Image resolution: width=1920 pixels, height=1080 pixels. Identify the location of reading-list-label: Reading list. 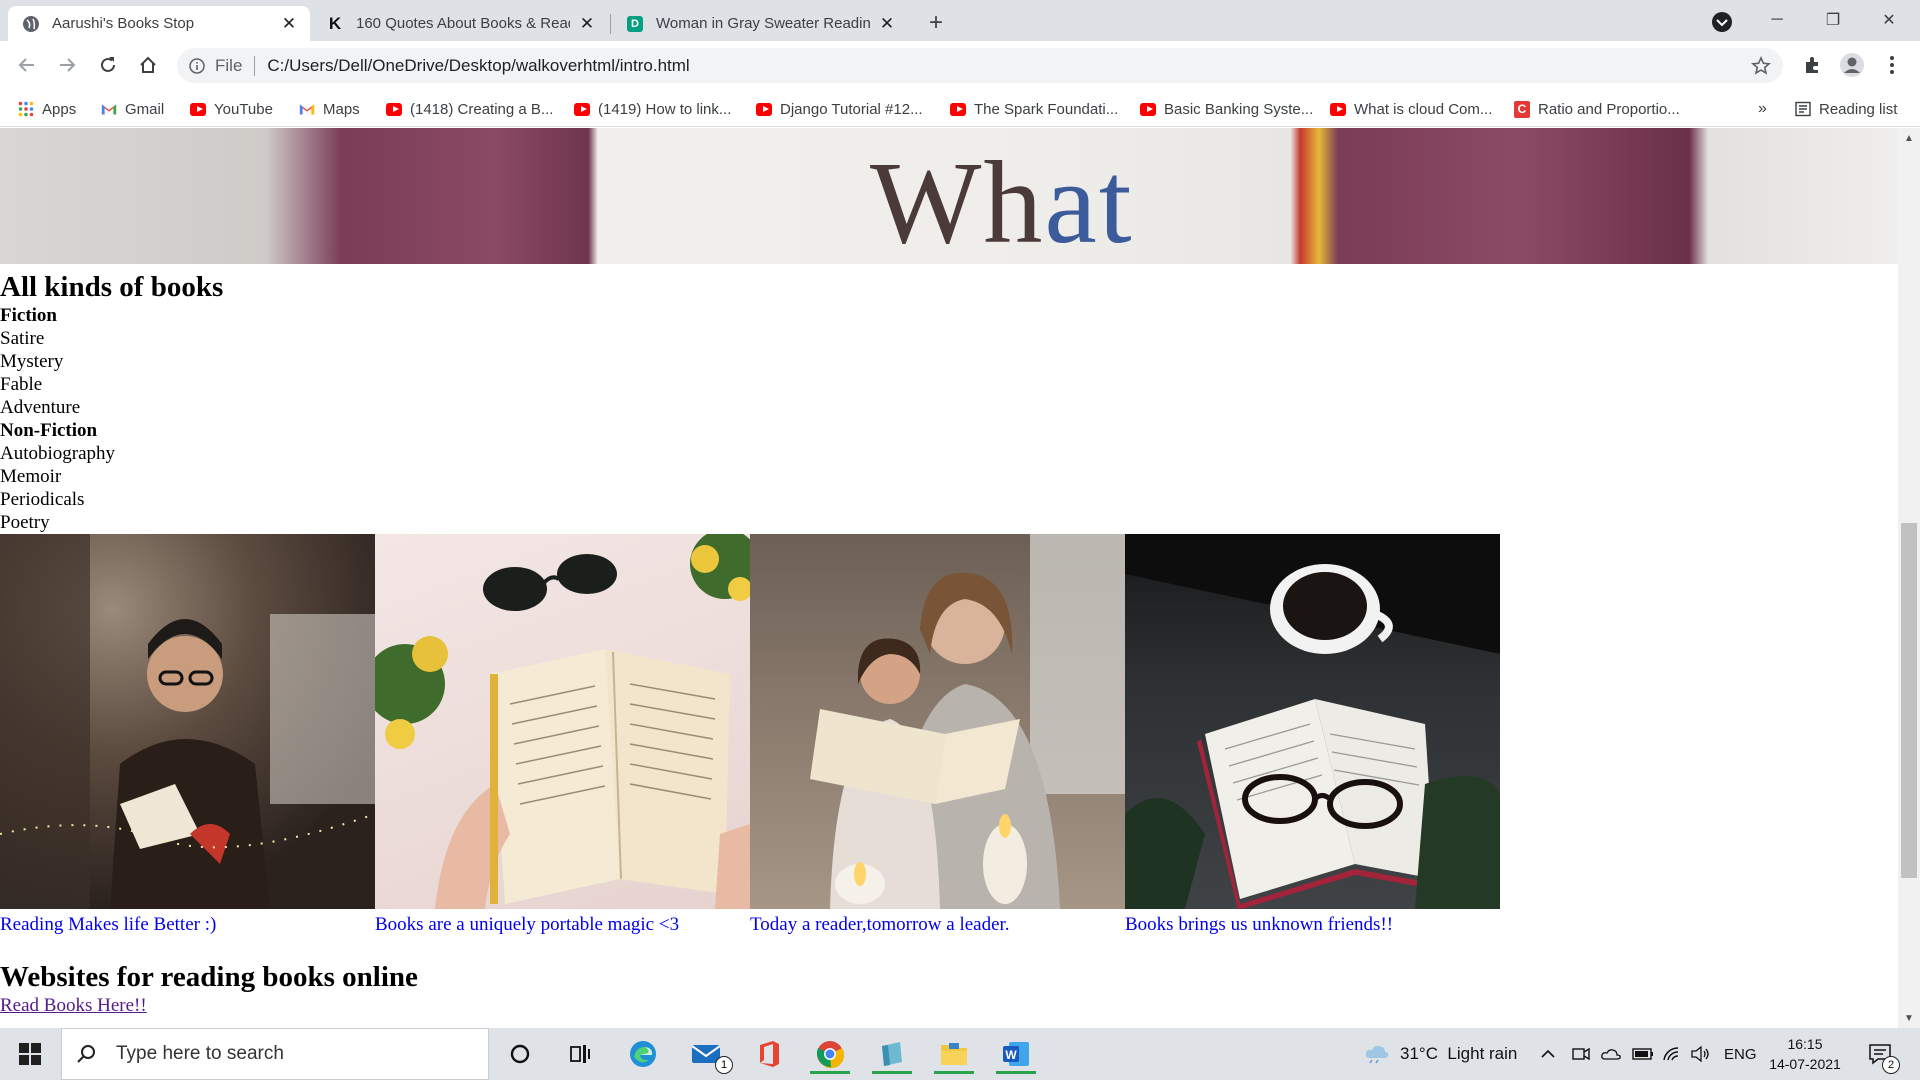
(1858, 109).